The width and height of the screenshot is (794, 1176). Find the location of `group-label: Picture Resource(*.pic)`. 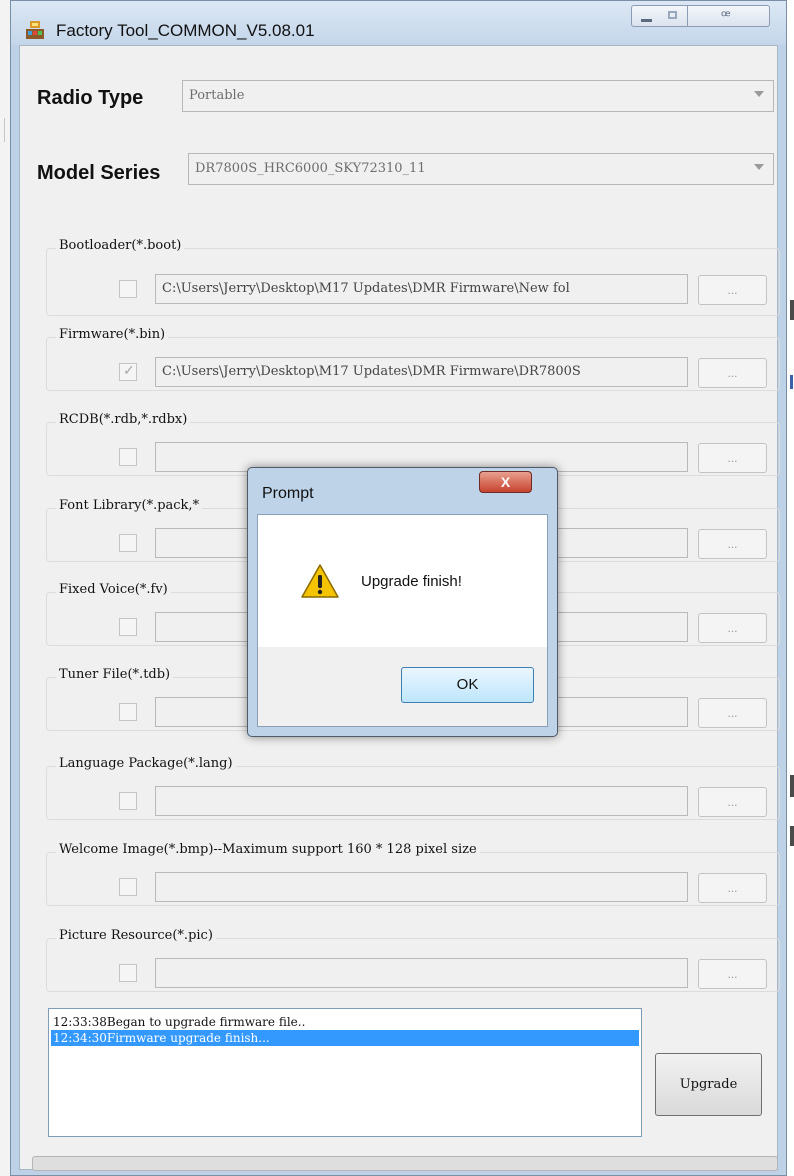

group-label: Picture Resource(*.pic) is located at coordinates (136, 935).